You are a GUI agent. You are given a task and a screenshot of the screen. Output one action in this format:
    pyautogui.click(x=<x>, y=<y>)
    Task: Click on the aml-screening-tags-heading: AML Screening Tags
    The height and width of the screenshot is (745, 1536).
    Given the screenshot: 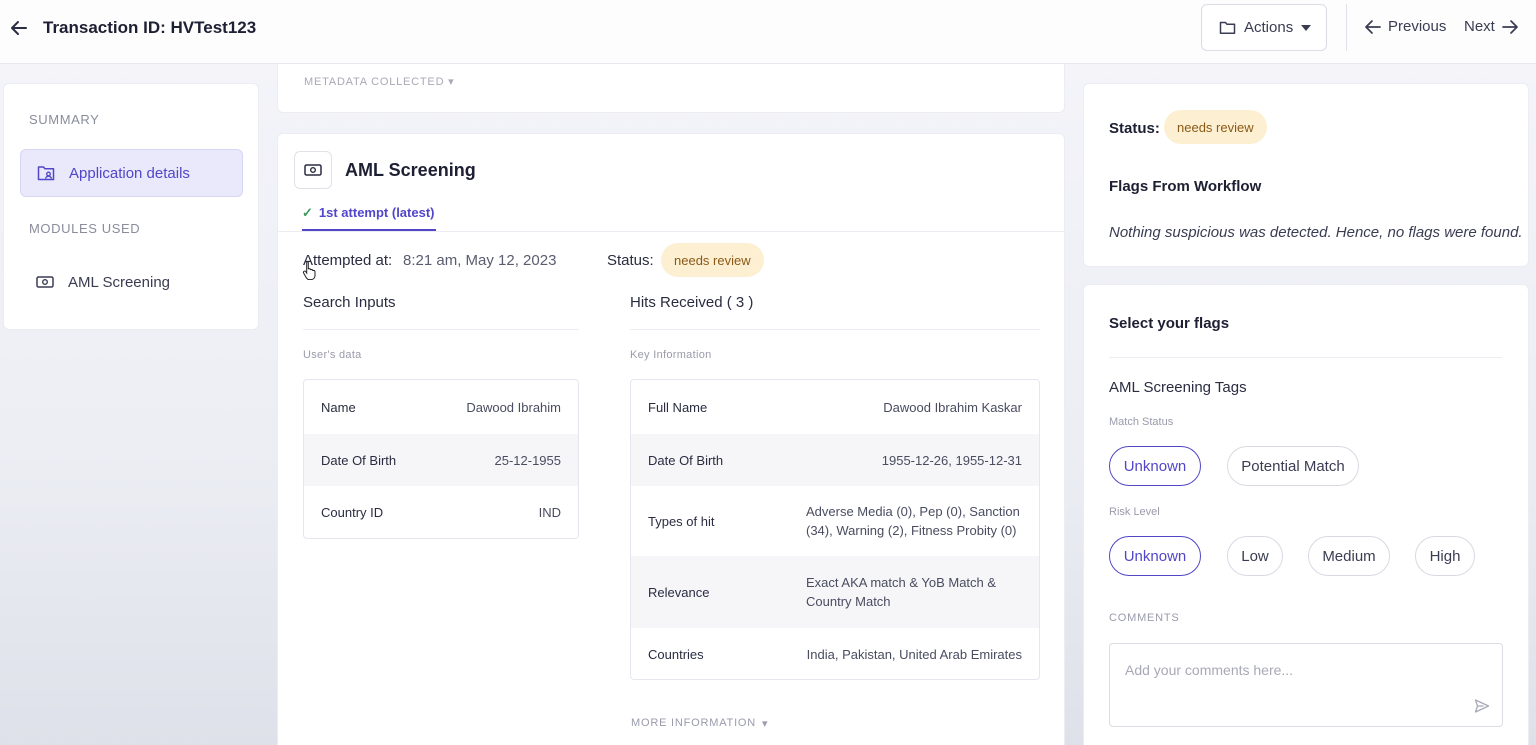 What is the action you would take?
    pyautogui.click(x=1178, y=387)
    